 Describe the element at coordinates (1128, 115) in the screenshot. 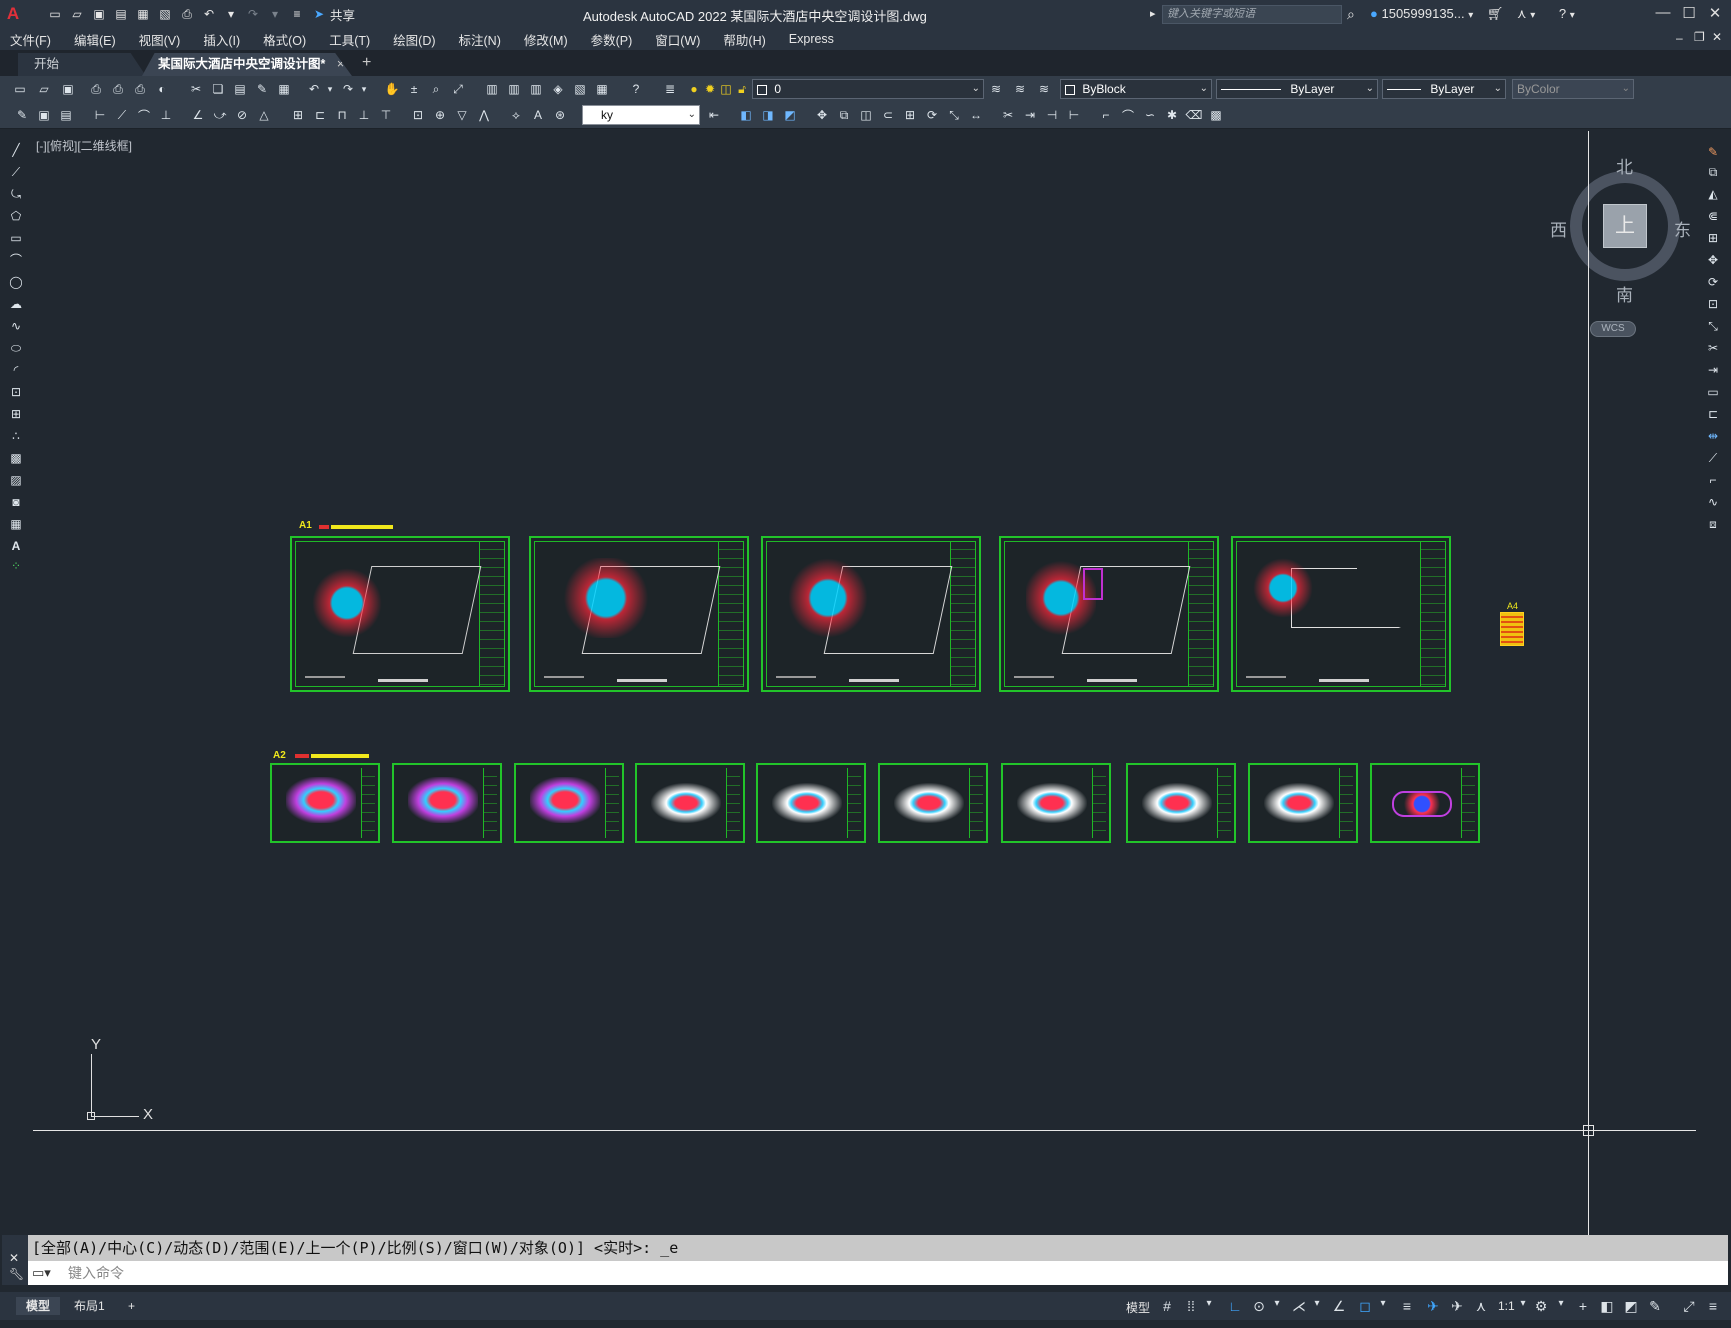

I see `fillet-icon: ⌒` at that location.